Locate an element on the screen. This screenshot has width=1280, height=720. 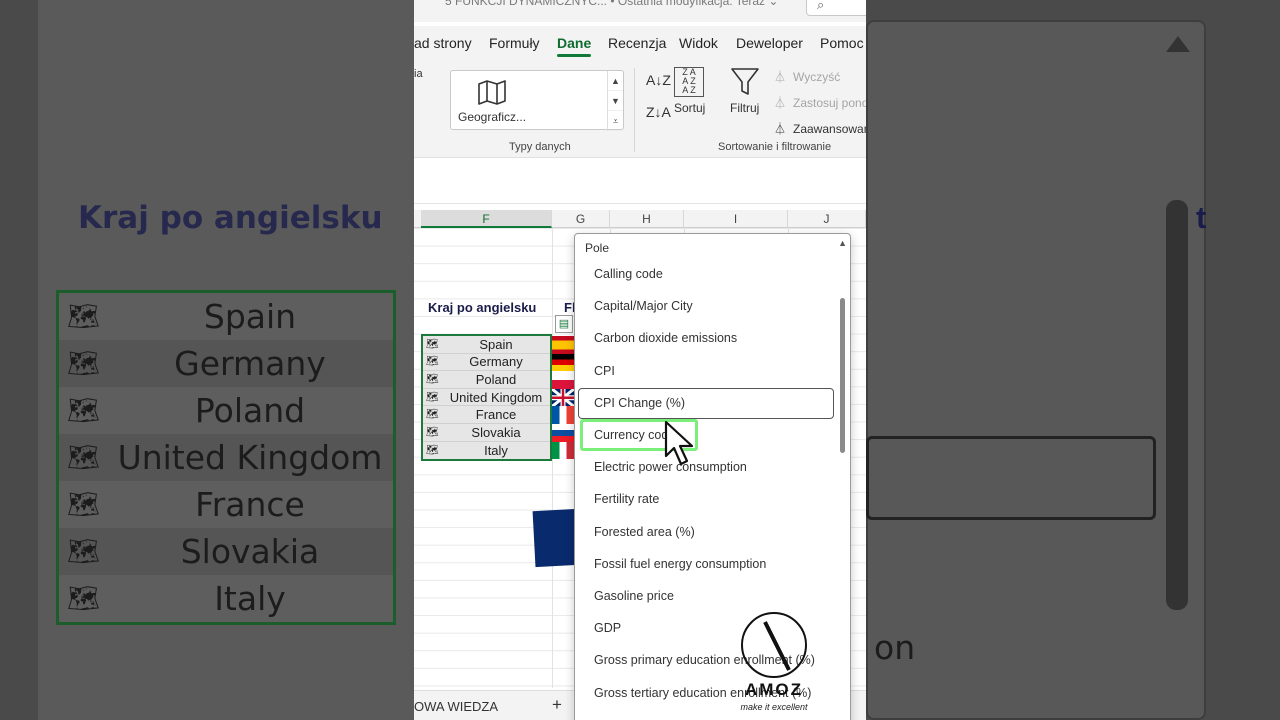
tab-review: Recenzja is located at coordinates (637, 43).